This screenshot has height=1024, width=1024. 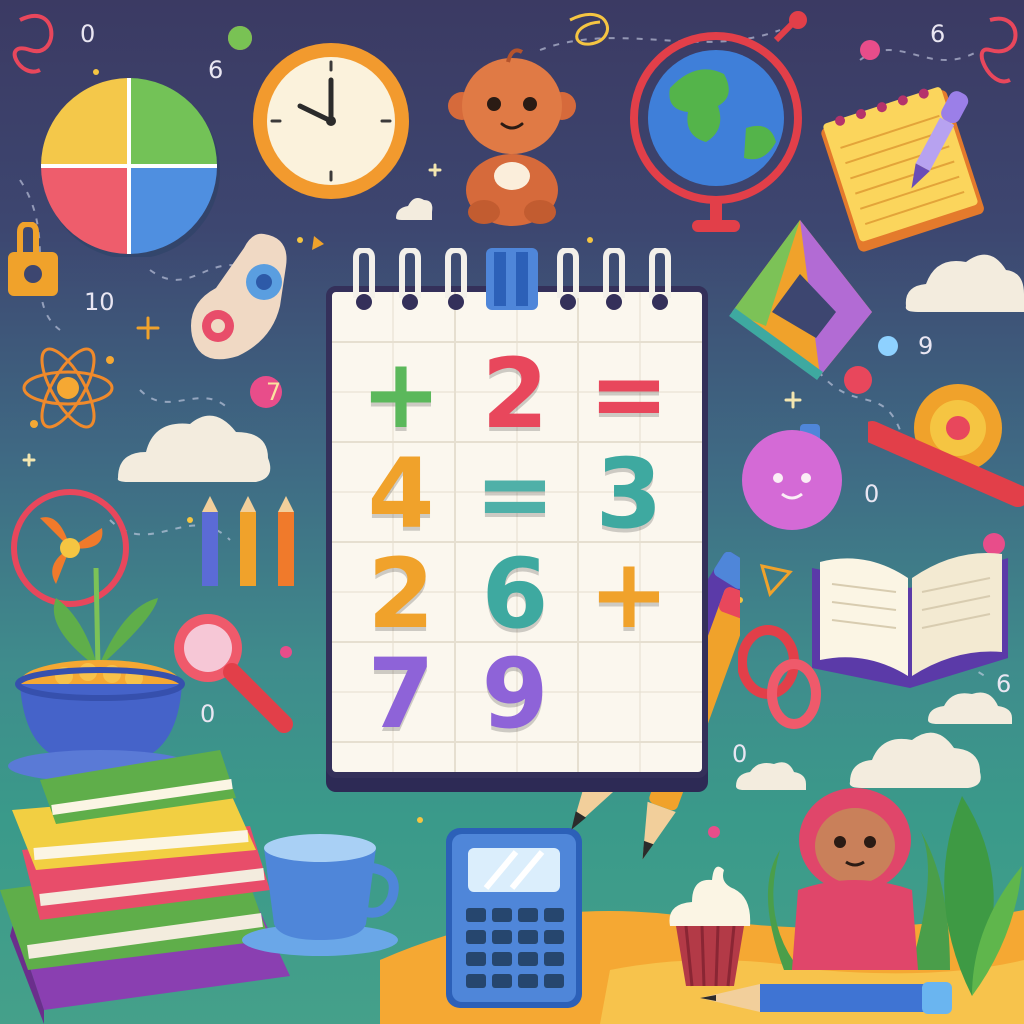 I want to click on magnifier-icon, so click(x=233, y=673).